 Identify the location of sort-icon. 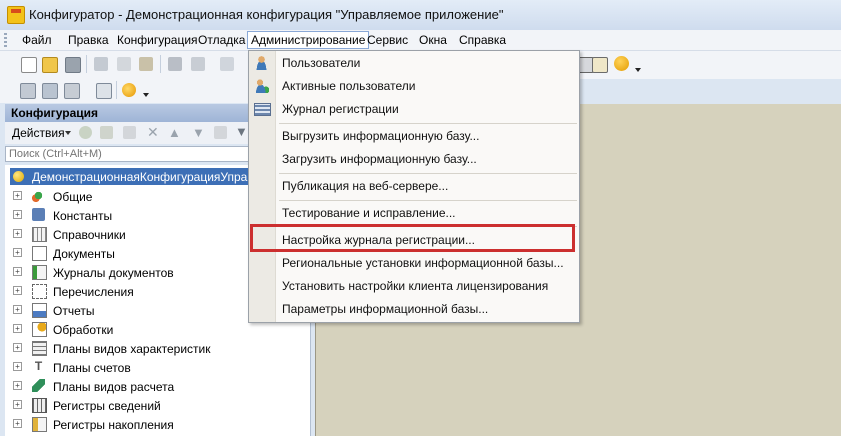
(220, 132).